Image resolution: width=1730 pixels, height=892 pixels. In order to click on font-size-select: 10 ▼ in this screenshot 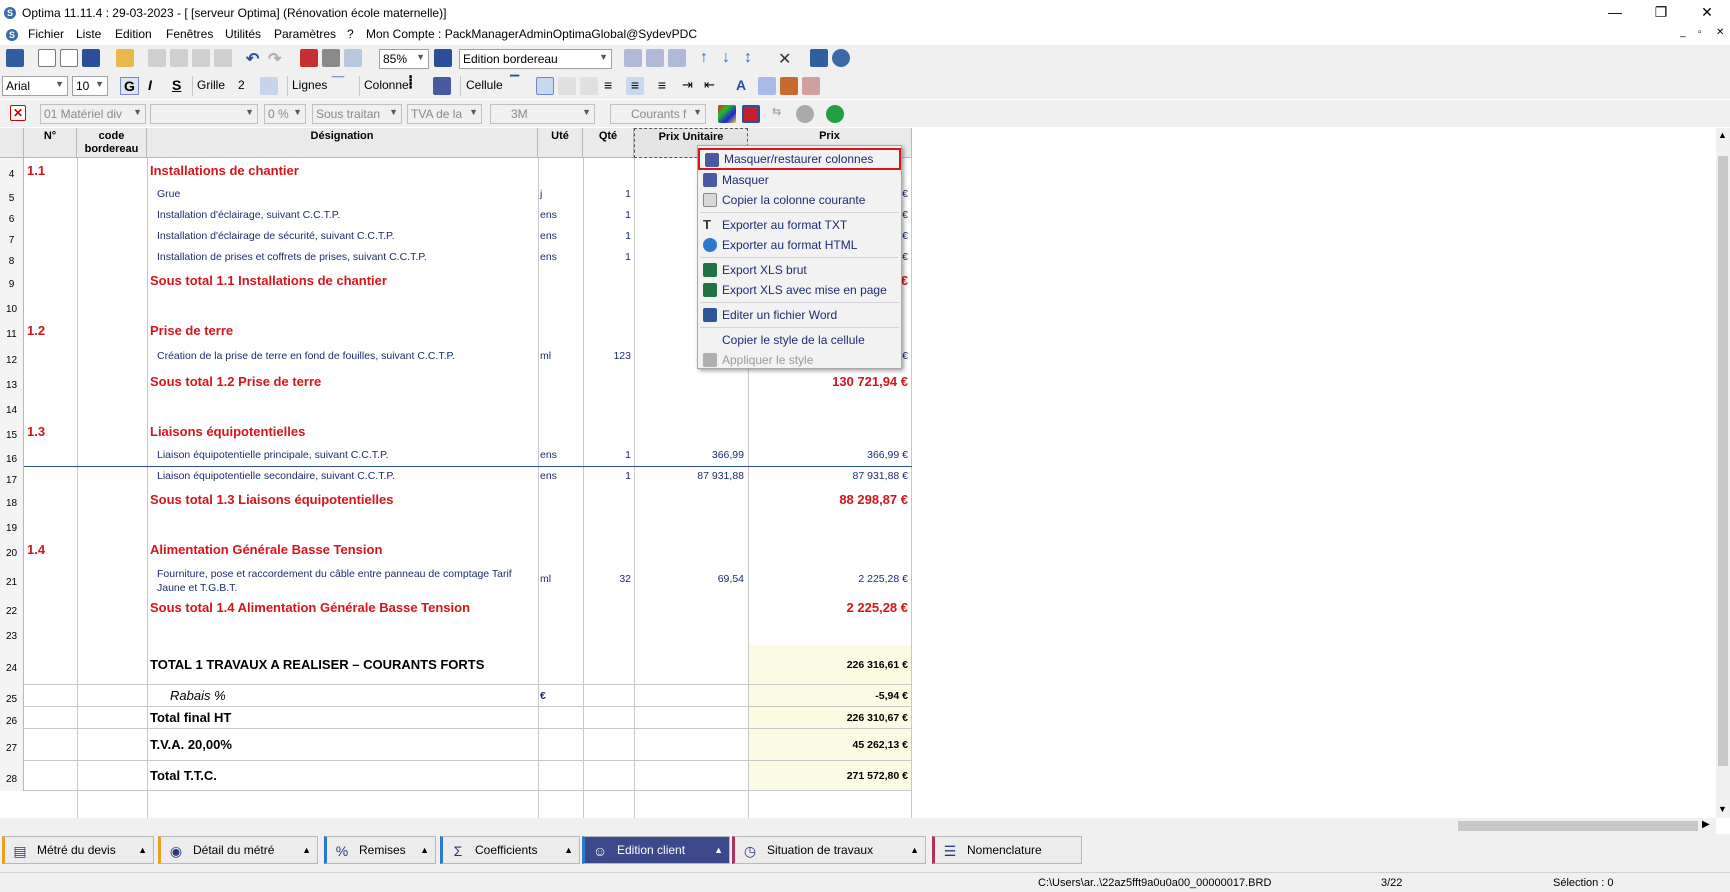, I will do `click(90, 86)`.